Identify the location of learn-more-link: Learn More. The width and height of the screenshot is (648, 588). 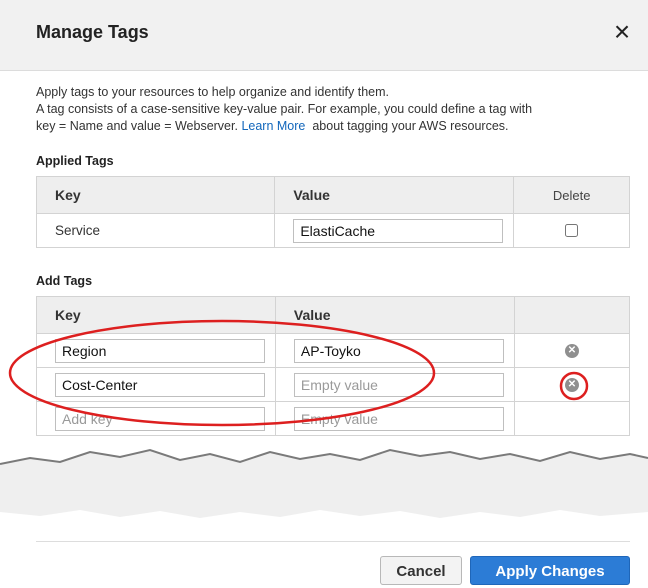
(273, 126).